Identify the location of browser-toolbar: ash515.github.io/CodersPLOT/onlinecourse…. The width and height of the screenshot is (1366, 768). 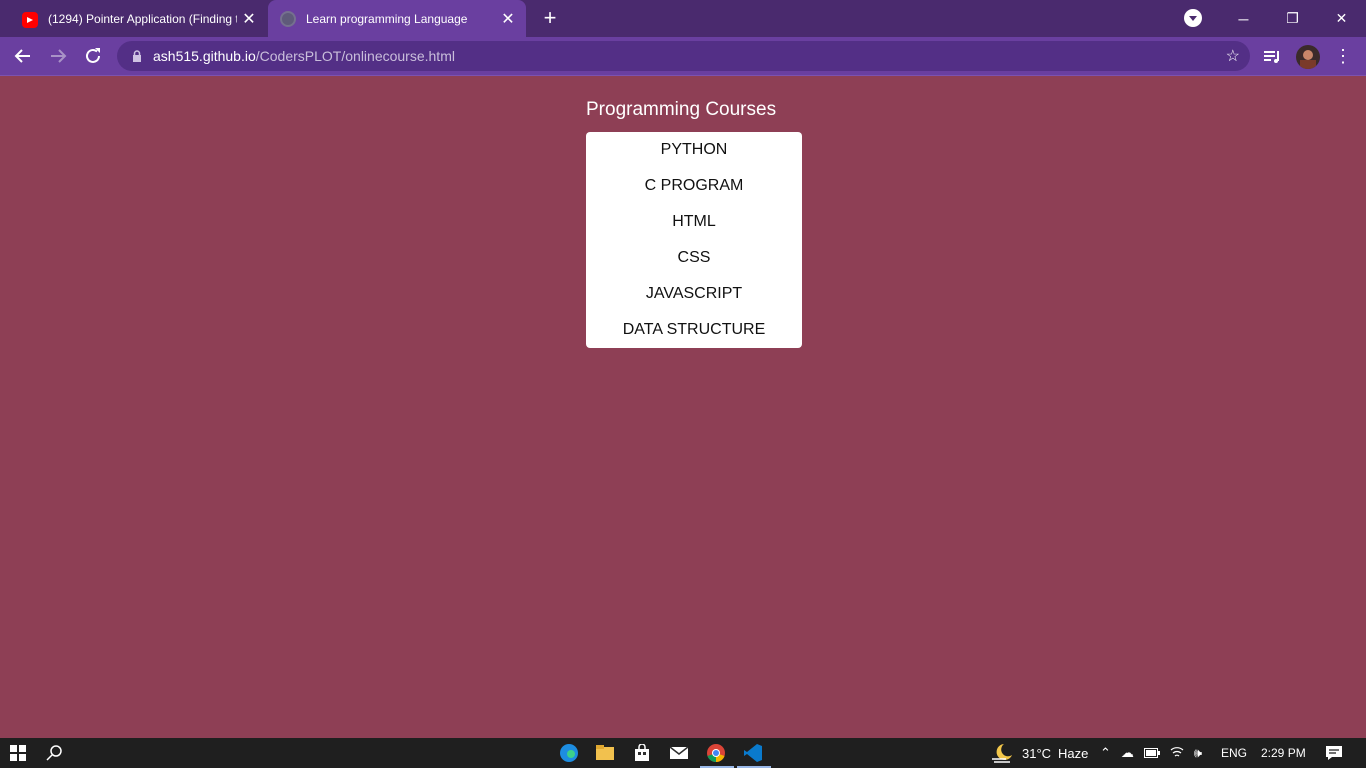
(683, 56).